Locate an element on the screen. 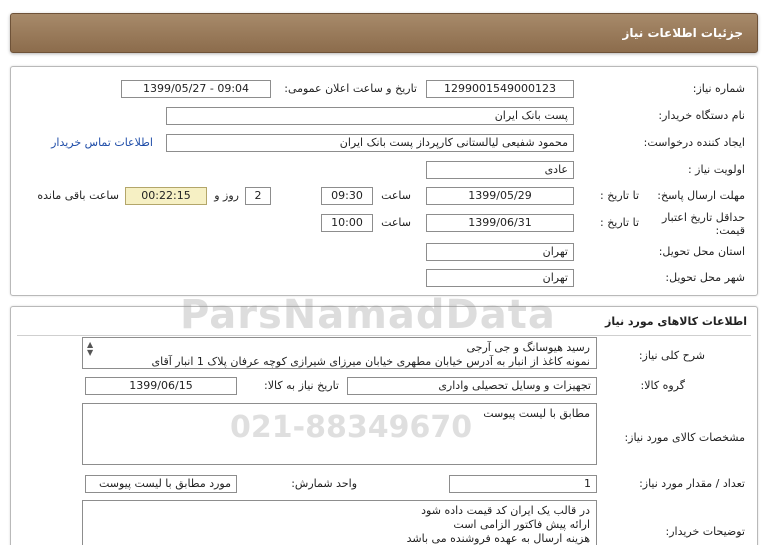 This screenshot has width=770, height=545. days-remaining-field: 2 is located at coordinates (258, 196).